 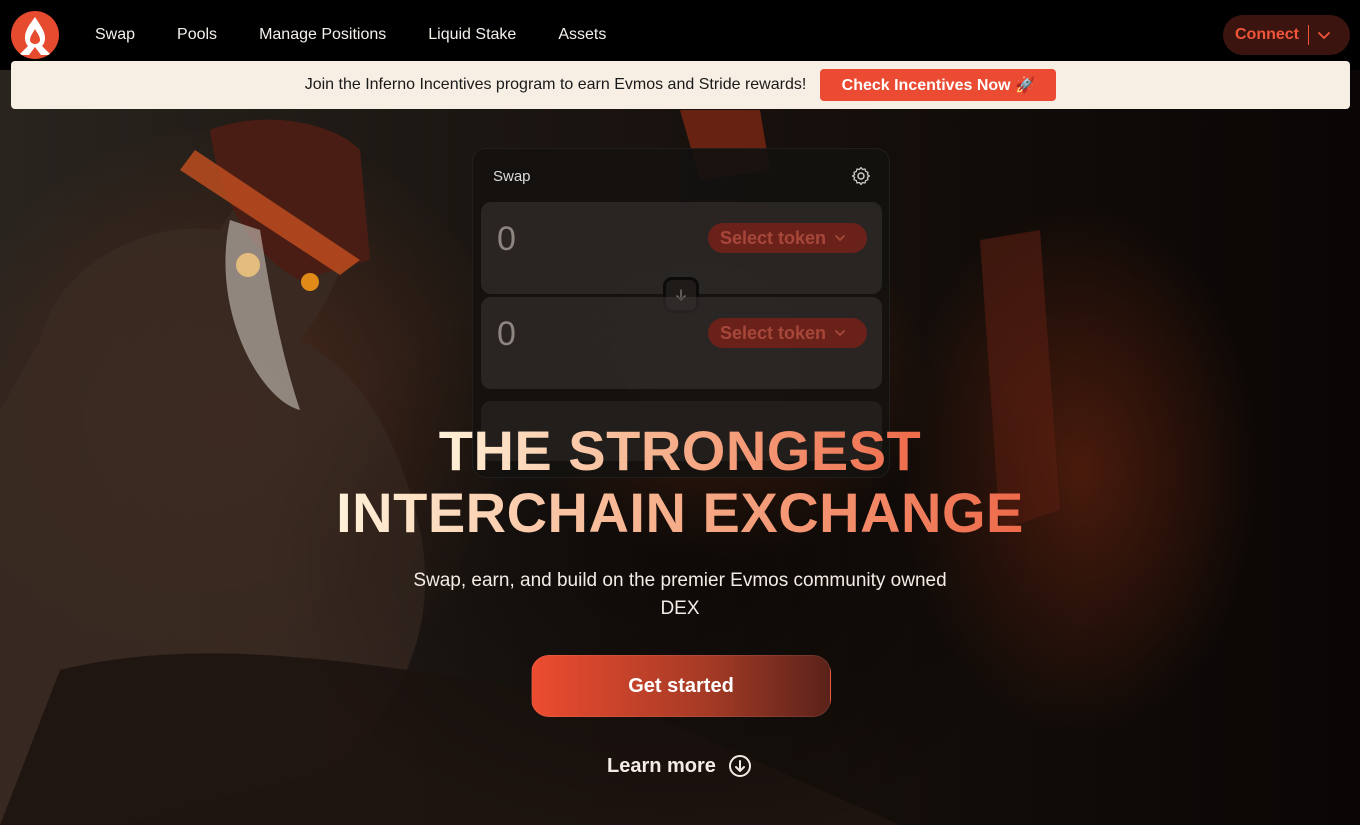 I want to click on connect-label: Connect, so click(x=1267, y=34).